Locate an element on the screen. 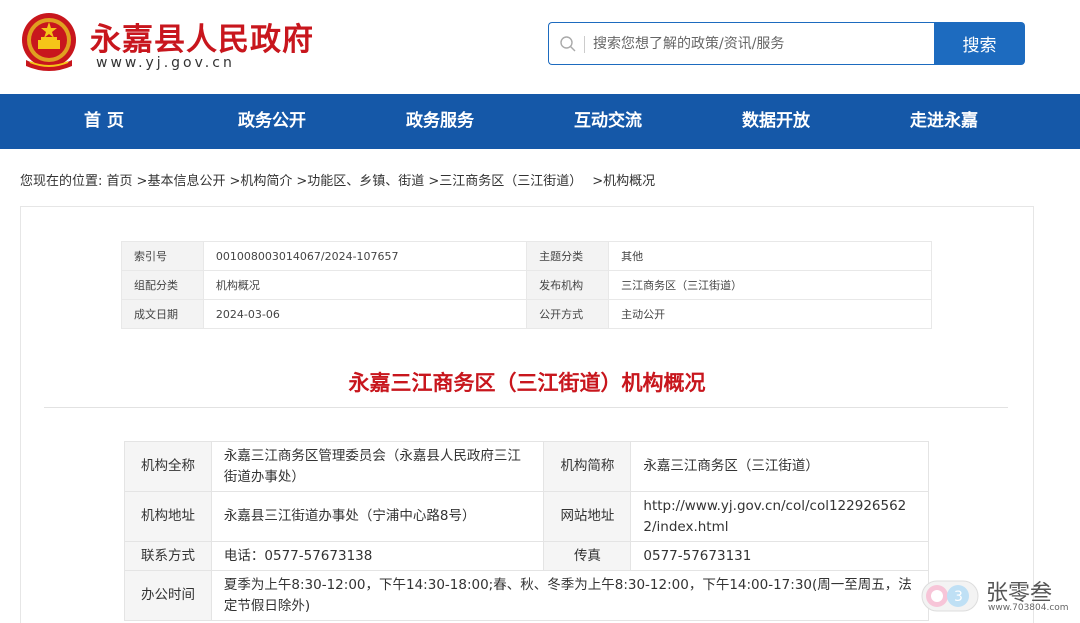  search-box is located at coordinates (741, 43).